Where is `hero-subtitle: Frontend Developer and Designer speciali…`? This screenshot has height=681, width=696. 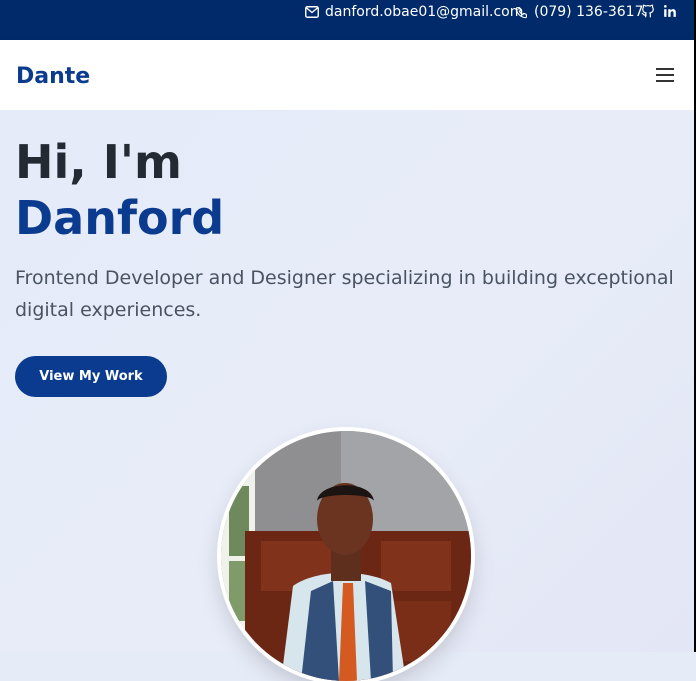 hero-subtitle: Frontend Developer and Designer speciali… is located at coordinates (344, 294).